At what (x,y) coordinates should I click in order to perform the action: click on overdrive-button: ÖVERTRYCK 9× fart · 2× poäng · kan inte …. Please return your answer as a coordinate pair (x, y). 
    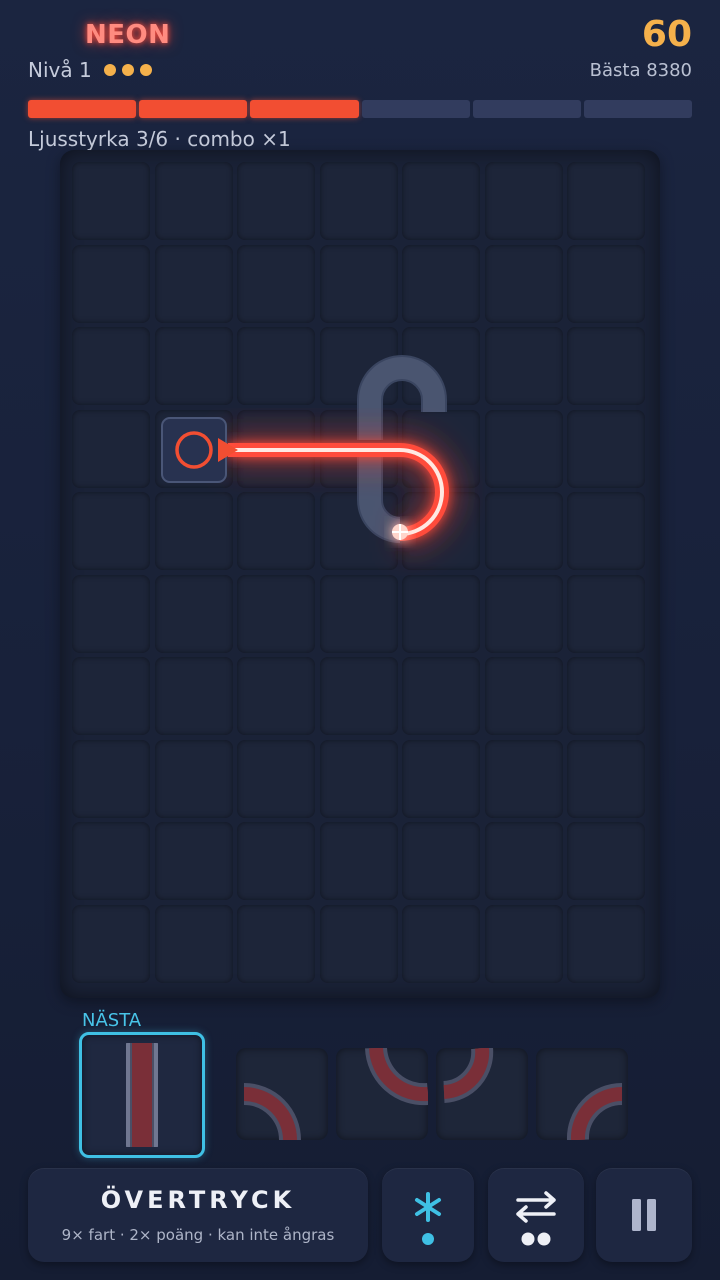
    Looking at the image, I should click on (198, 1215).